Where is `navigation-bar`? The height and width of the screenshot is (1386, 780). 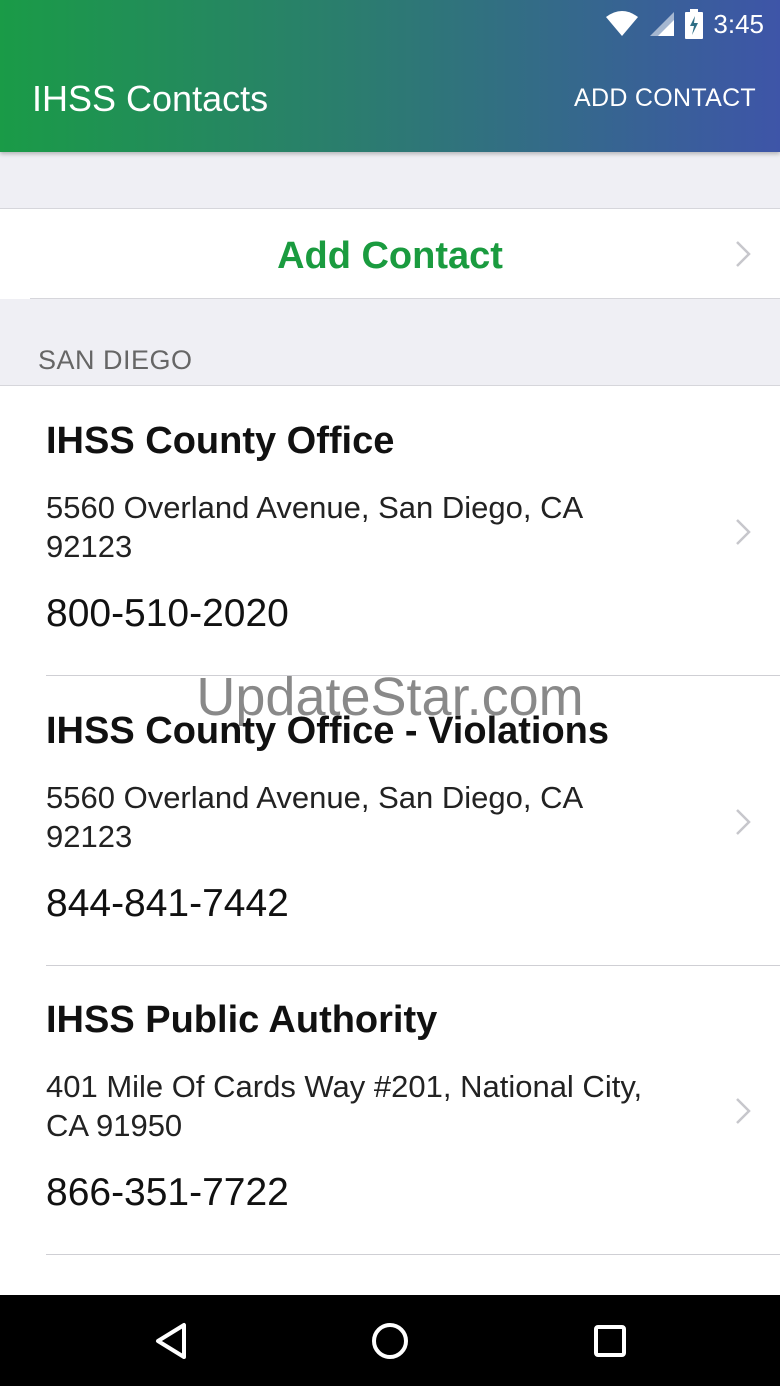 navigation-bar is located at coordinates (390, 1340).